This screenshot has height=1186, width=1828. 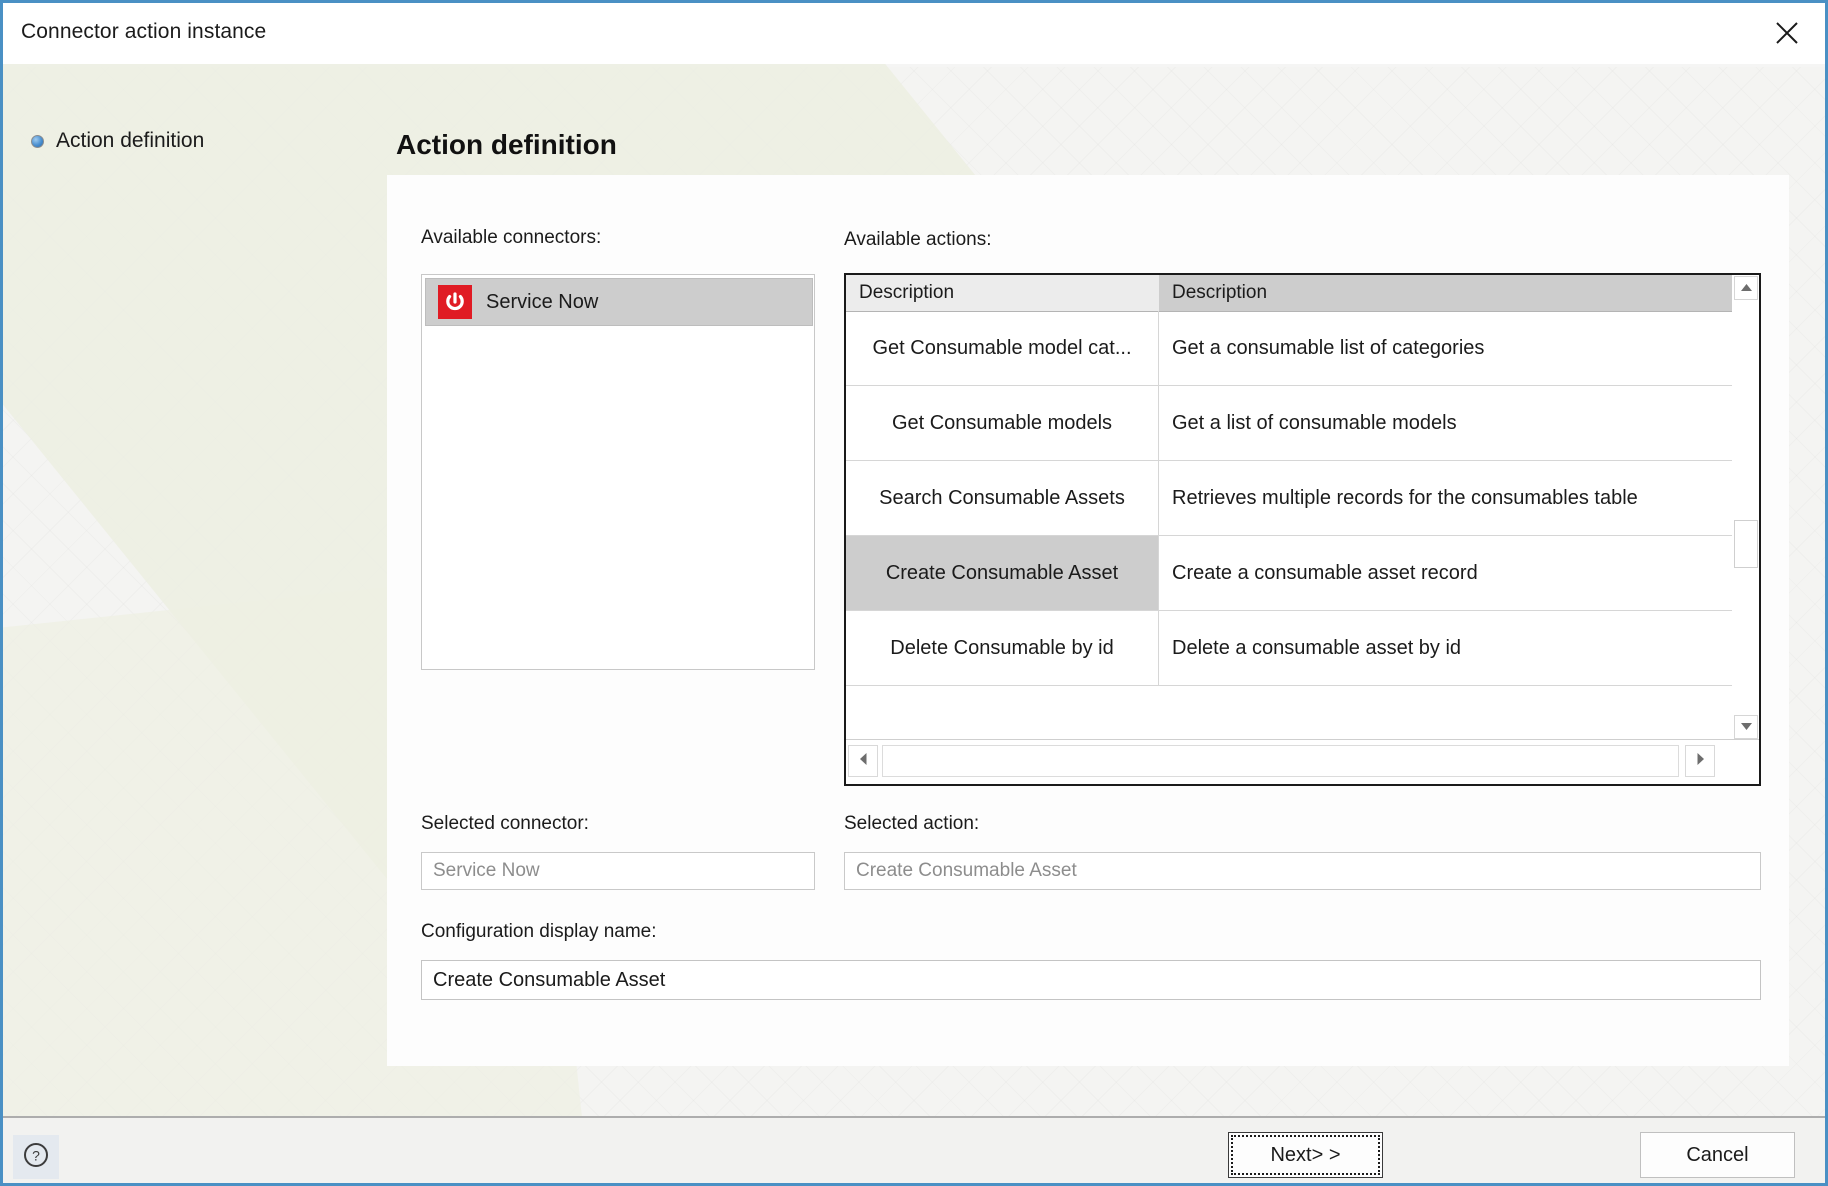 What do you see at coordinates (1002, 423) in the screenshot?
I see `action-name-cell: Get Consumable models` at bounding box center [1002, 423].